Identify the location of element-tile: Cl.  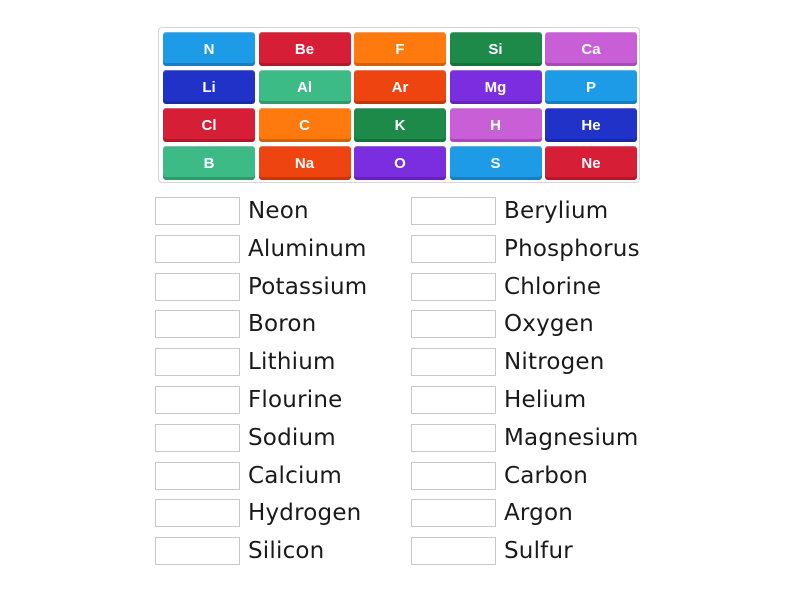
(209, 125).